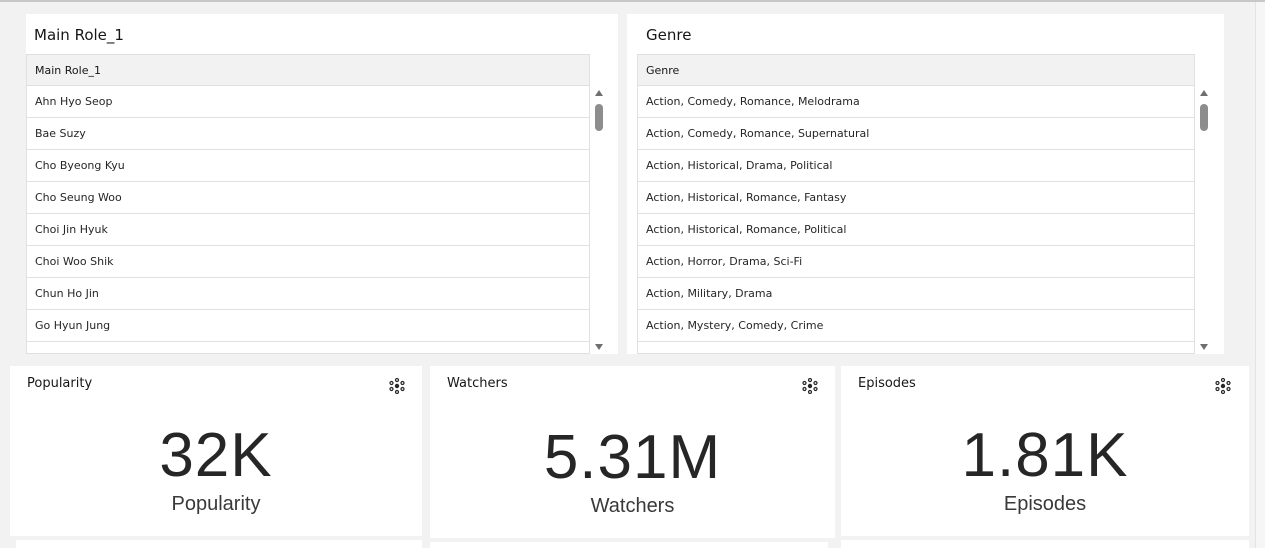 This screenshot has height=548, width=1265. What do you see at coordinates (308, 262) in the screenshot?
I see `table-row: Choi Woo Shik` at bounding box center [308, 262].